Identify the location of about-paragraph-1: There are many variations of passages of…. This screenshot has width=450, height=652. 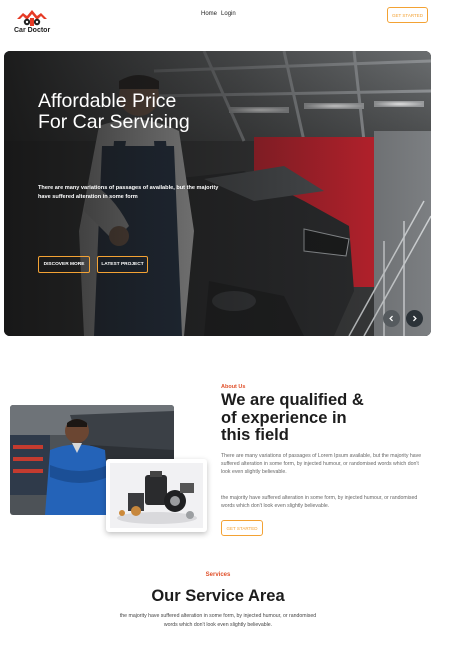
(321, 464).